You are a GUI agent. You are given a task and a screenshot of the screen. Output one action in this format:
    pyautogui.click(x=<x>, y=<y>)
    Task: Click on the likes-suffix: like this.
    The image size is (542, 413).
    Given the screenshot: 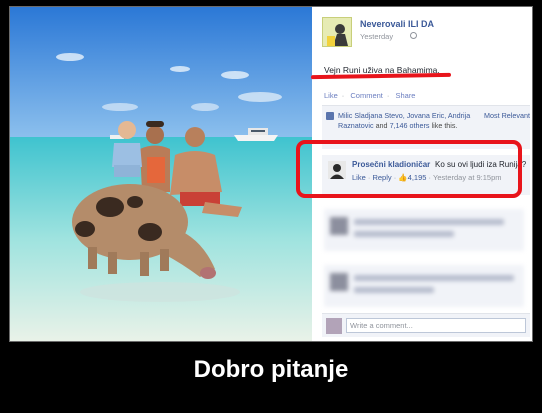 What is the action you would take?
    pyautogui.click(x=444, y=125)
    